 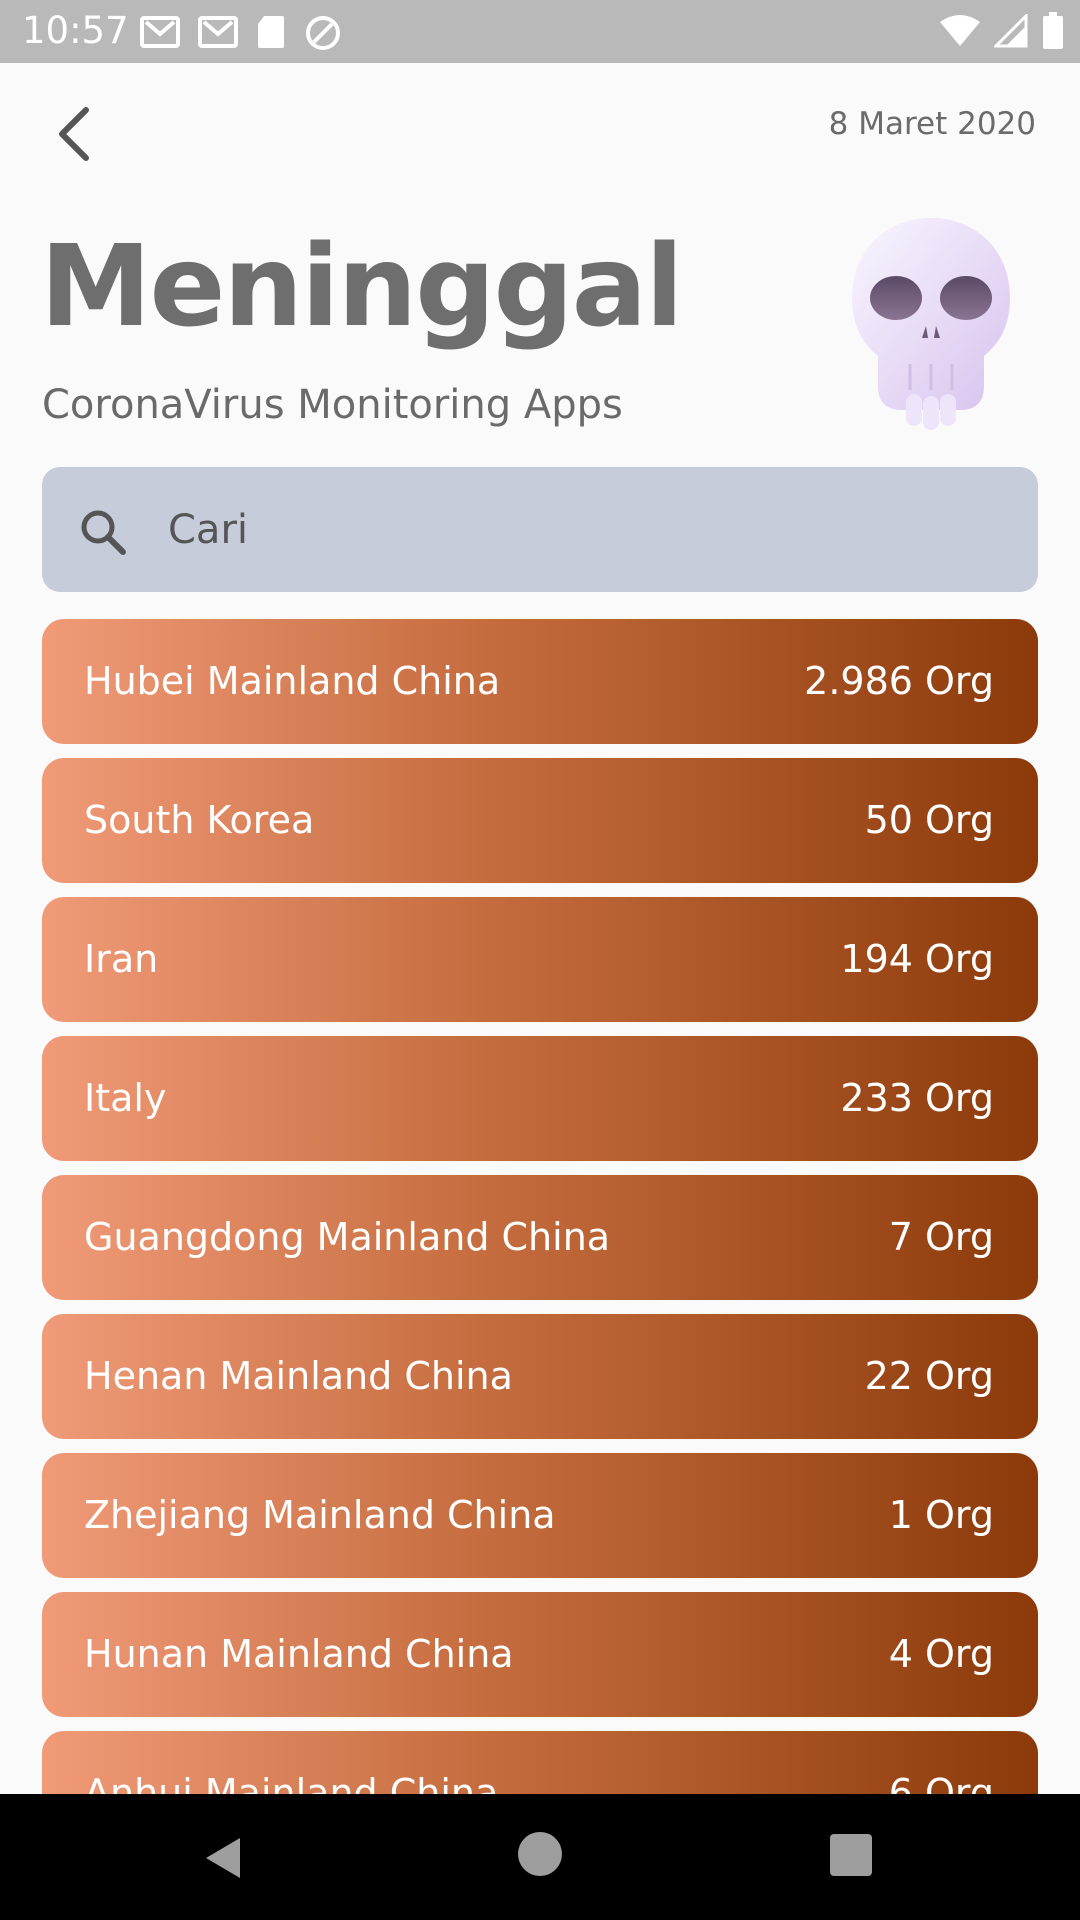 What do you see at coordinates (298, 1376) in the screenshot?
I see `item-name: Henan Mainland China` at bounding box center [298, 1376].